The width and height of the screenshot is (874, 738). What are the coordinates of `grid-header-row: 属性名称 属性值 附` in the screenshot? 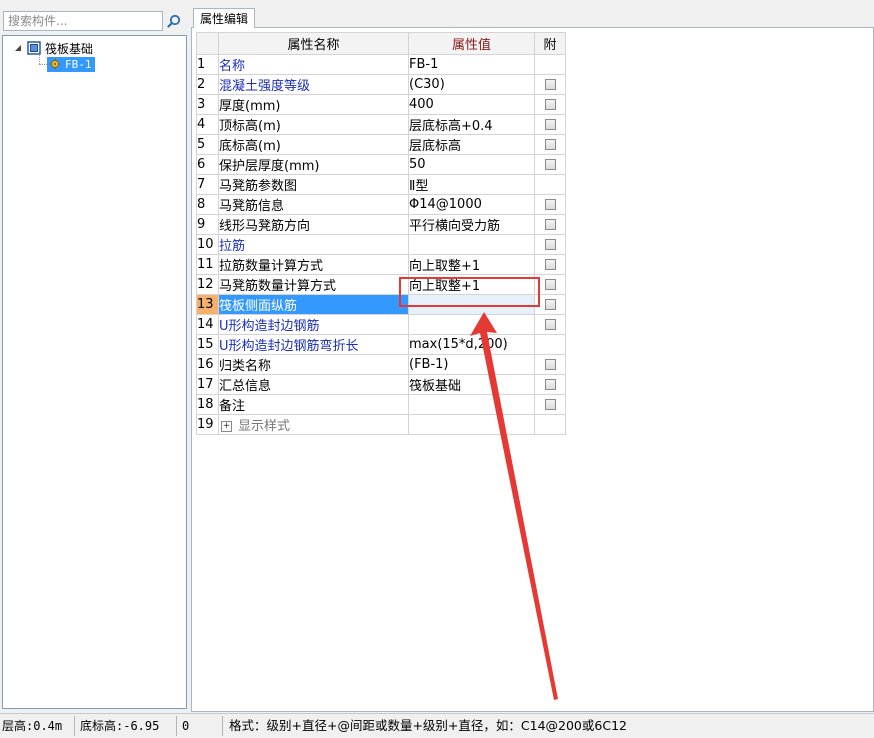 It's located at (381, 43).